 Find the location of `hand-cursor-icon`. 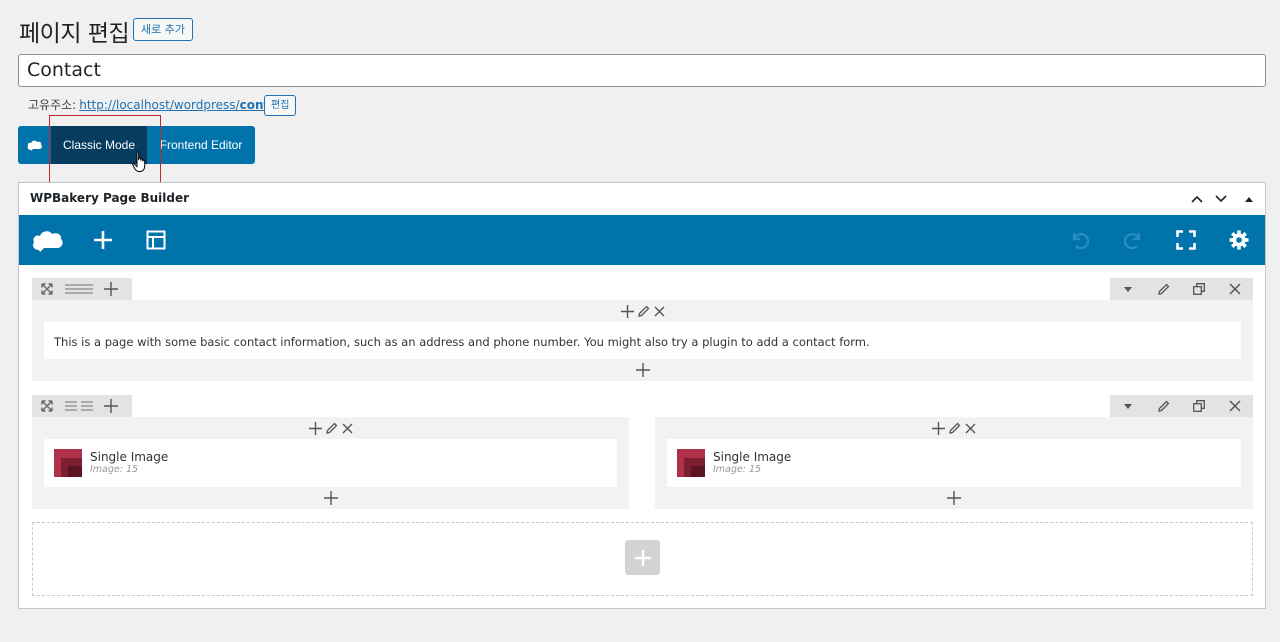

hand-cursor-icon is located at coordinates (140, 162).